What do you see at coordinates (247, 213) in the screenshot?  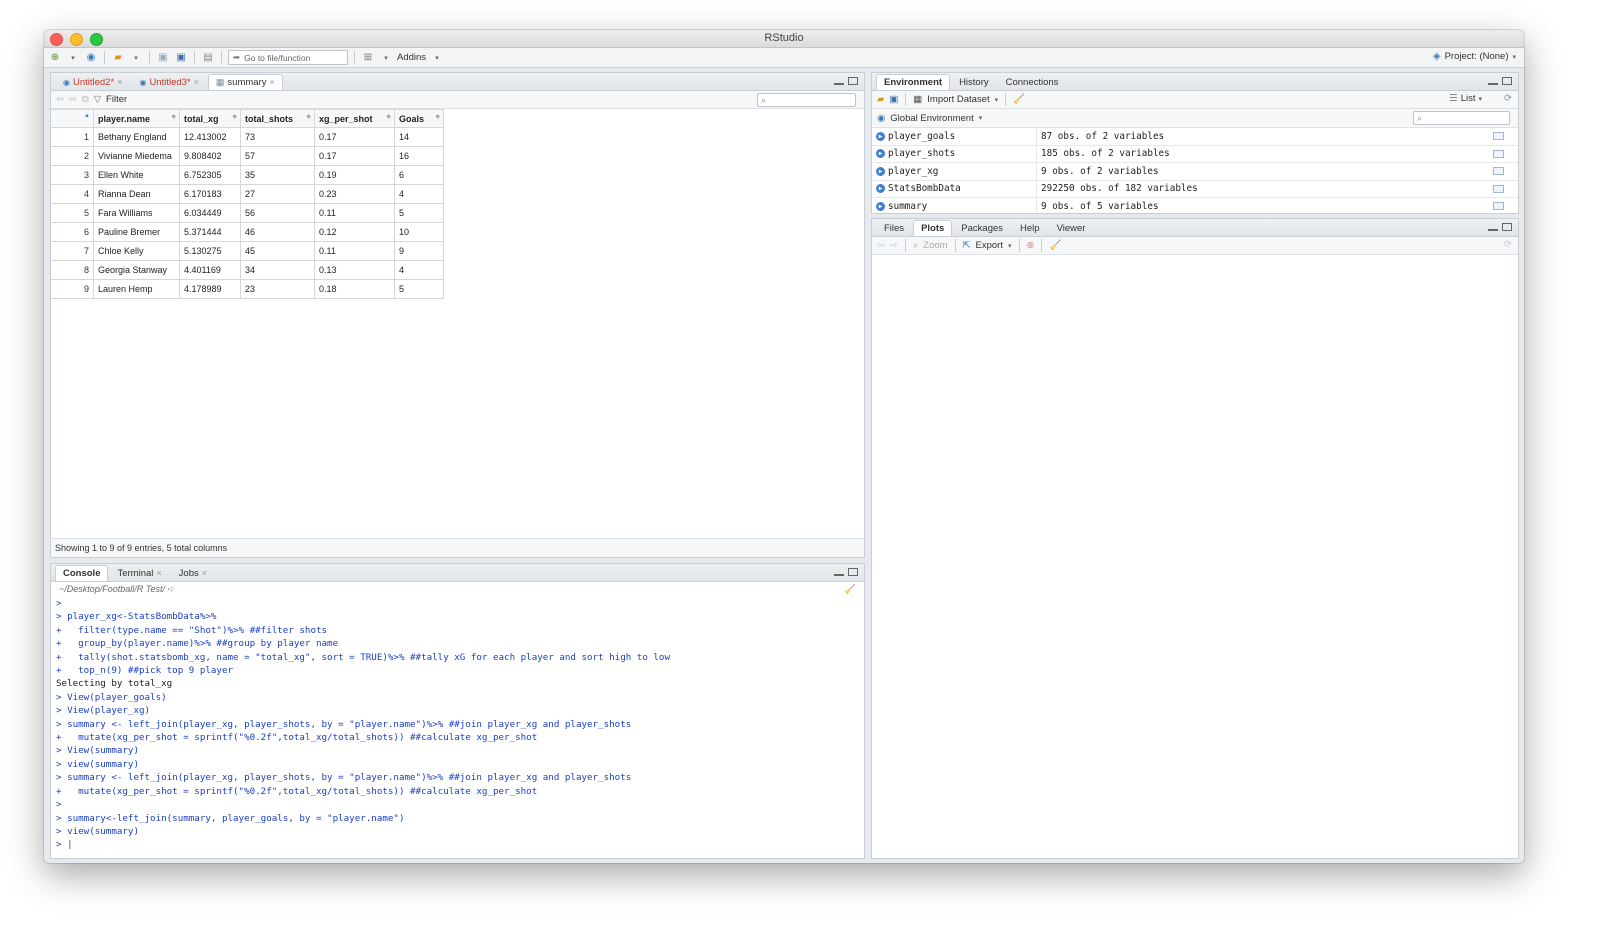 I see `table-row: 5 Fara Williams 6.034449 56 0.11 5` at bounding box center [247, 213].